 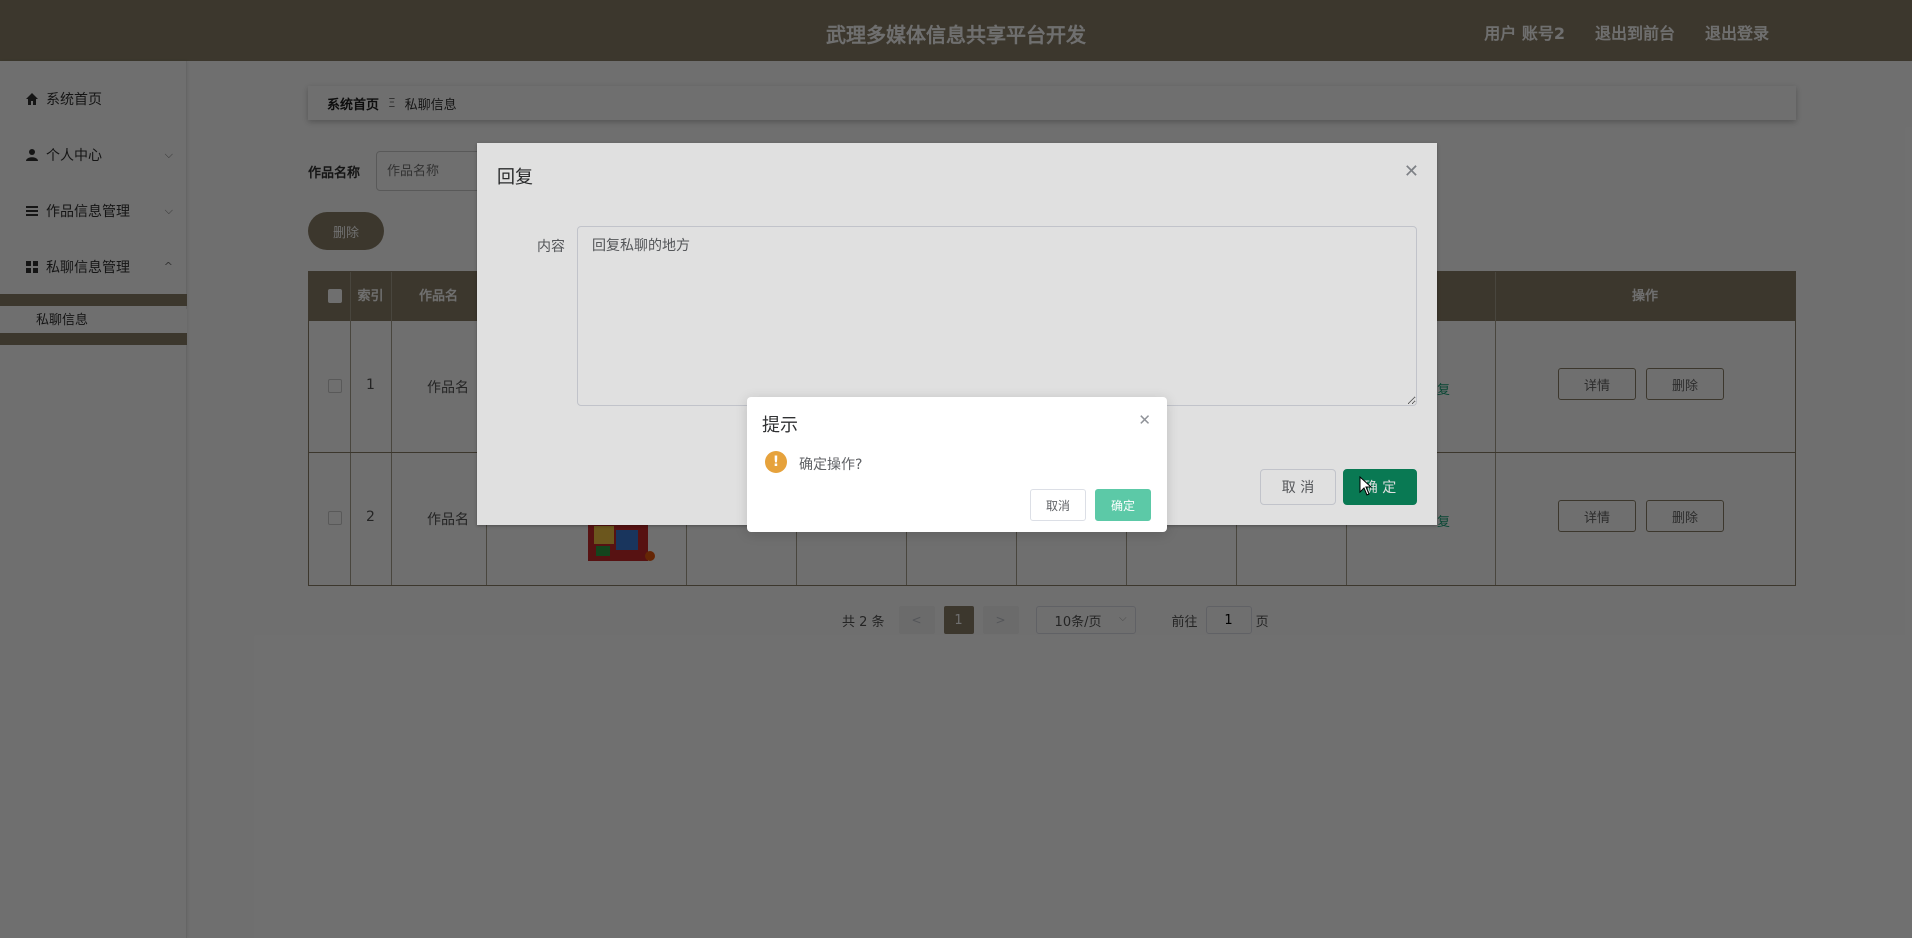 What do you see at coordinates (1144, 420) in the screenshot?
I see `close-icon: ✕` at bounding box center [1144, 420].